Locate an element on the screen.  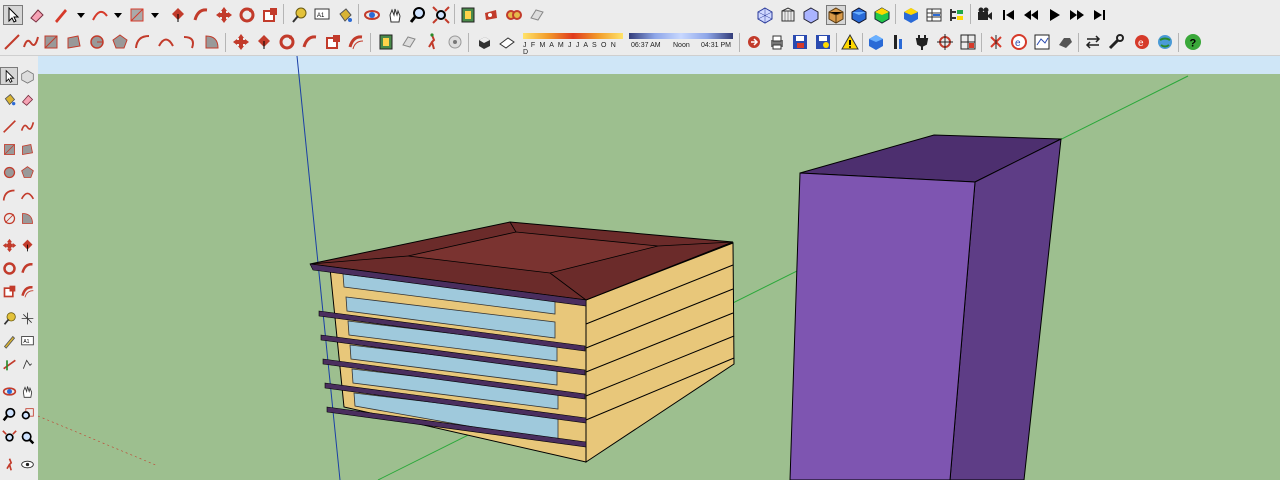
make-component-icon is located at coordinates (27, 76).